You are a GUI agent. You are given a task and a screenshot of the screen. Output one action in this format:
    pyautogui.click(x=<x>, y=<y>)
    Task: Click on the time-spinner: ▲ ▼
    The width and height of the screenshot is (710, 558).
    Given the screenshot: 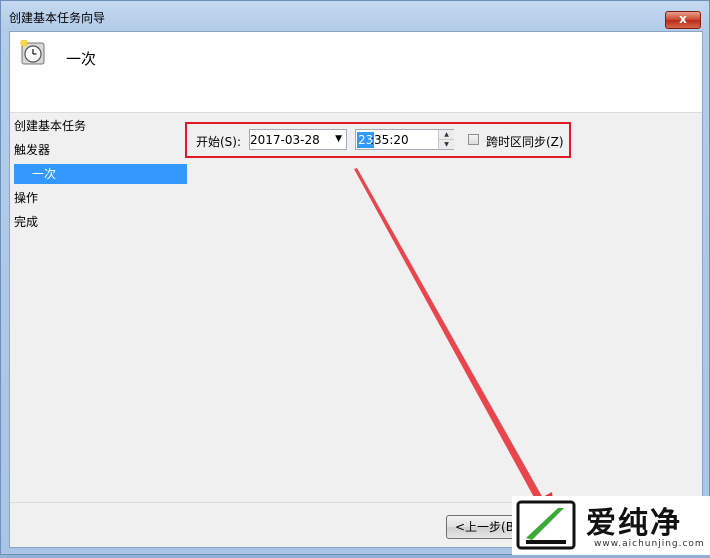 What is the action you would take?
    pyautogui.click(x=446, y=139)
    